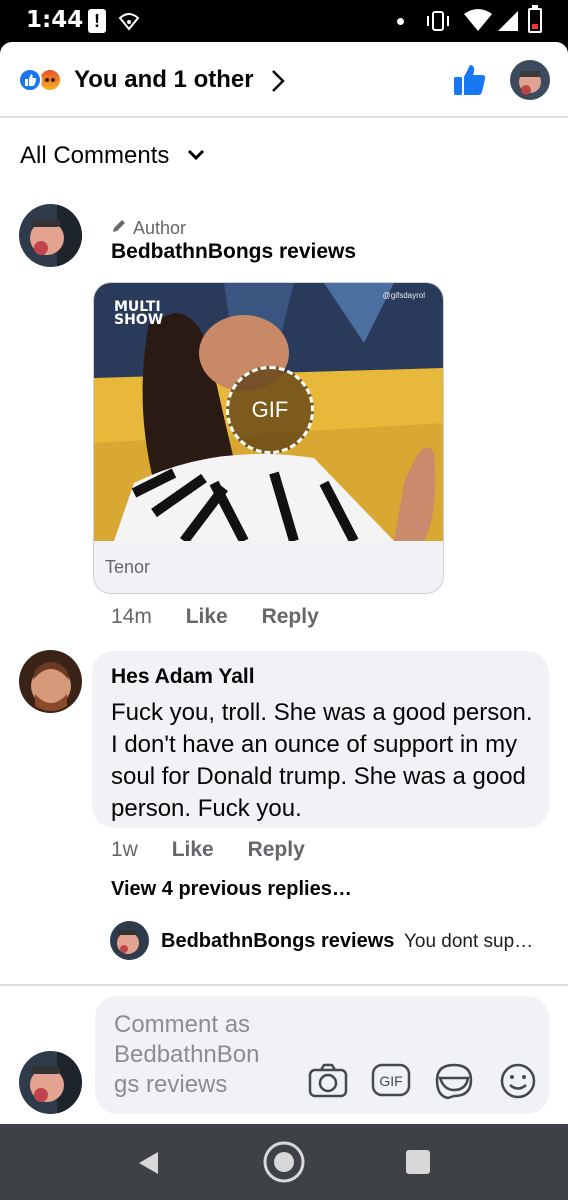 Image resolution: width=568 pixels, height=1200 pixels. Describe the element at coordinates (278, 83) in the screenshot. I see `chevron-right-icon` at that location.